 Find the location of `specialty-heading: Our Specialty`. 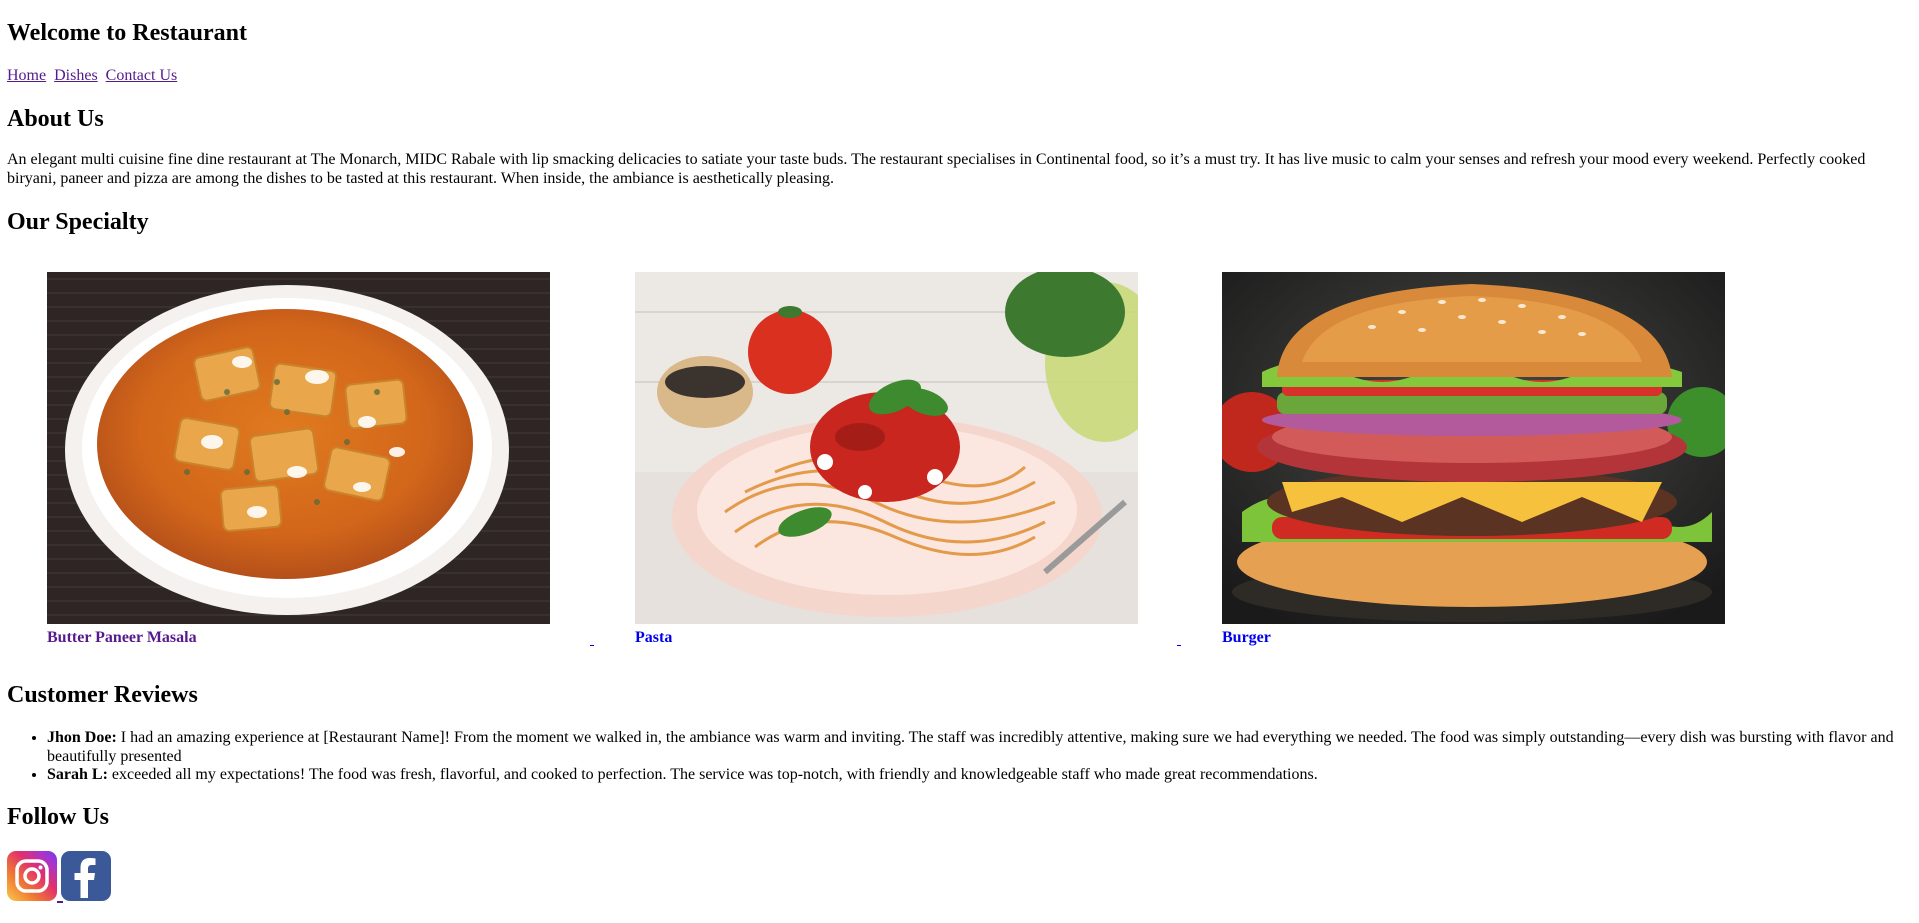

specialty-heading: Our Specialty is located at coordinates (78, 222).